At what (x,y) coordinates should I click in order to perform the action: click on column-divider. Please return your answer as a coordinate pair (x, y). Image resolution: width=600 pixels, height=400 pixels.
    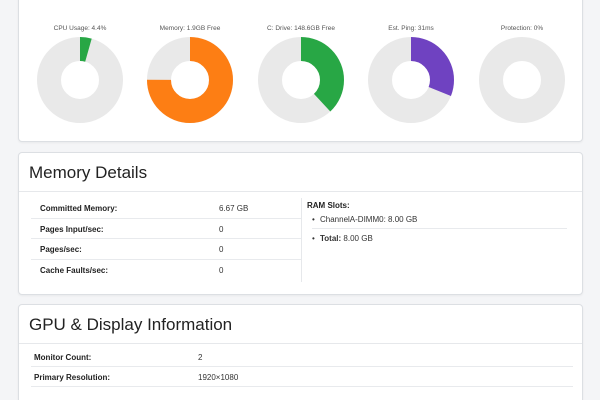
    Looking at the image, I should click on (301, 240).